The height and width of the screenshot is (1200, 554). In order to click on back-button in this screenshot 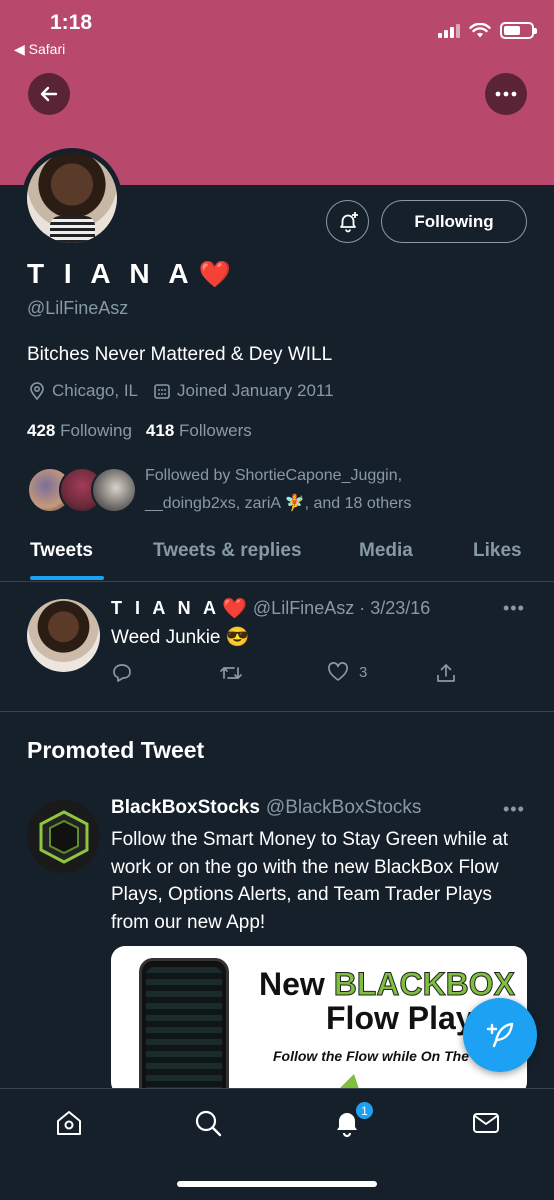, I will do `click(49, 94)`.